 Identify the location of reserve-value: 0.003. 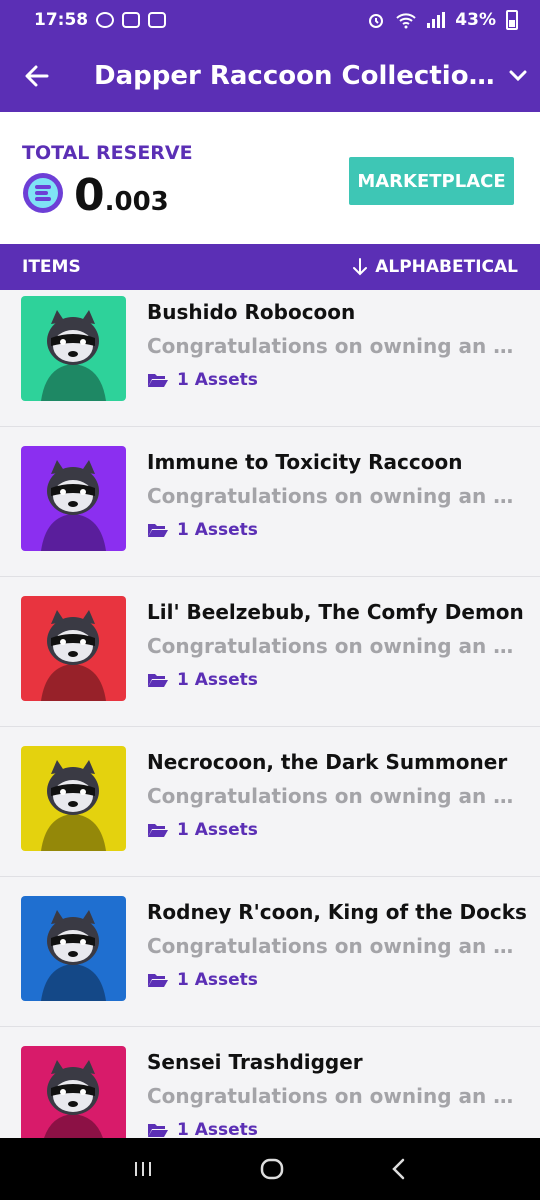
(121, 195).